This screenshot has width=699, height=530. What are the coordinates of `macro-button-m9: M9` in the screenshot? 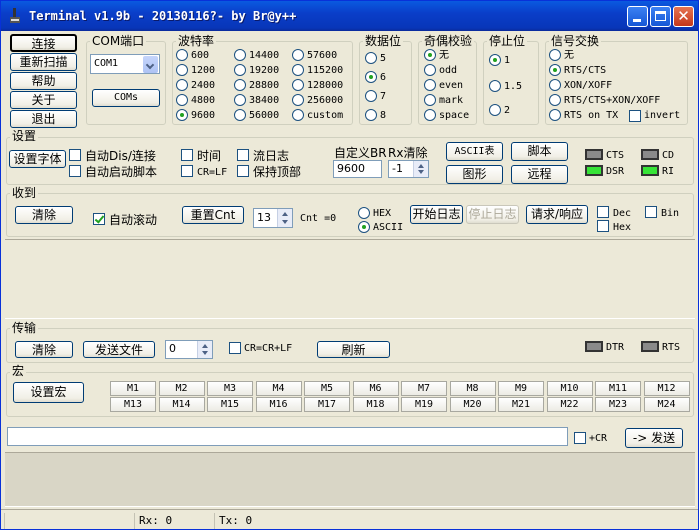 It's located at (521, 388).